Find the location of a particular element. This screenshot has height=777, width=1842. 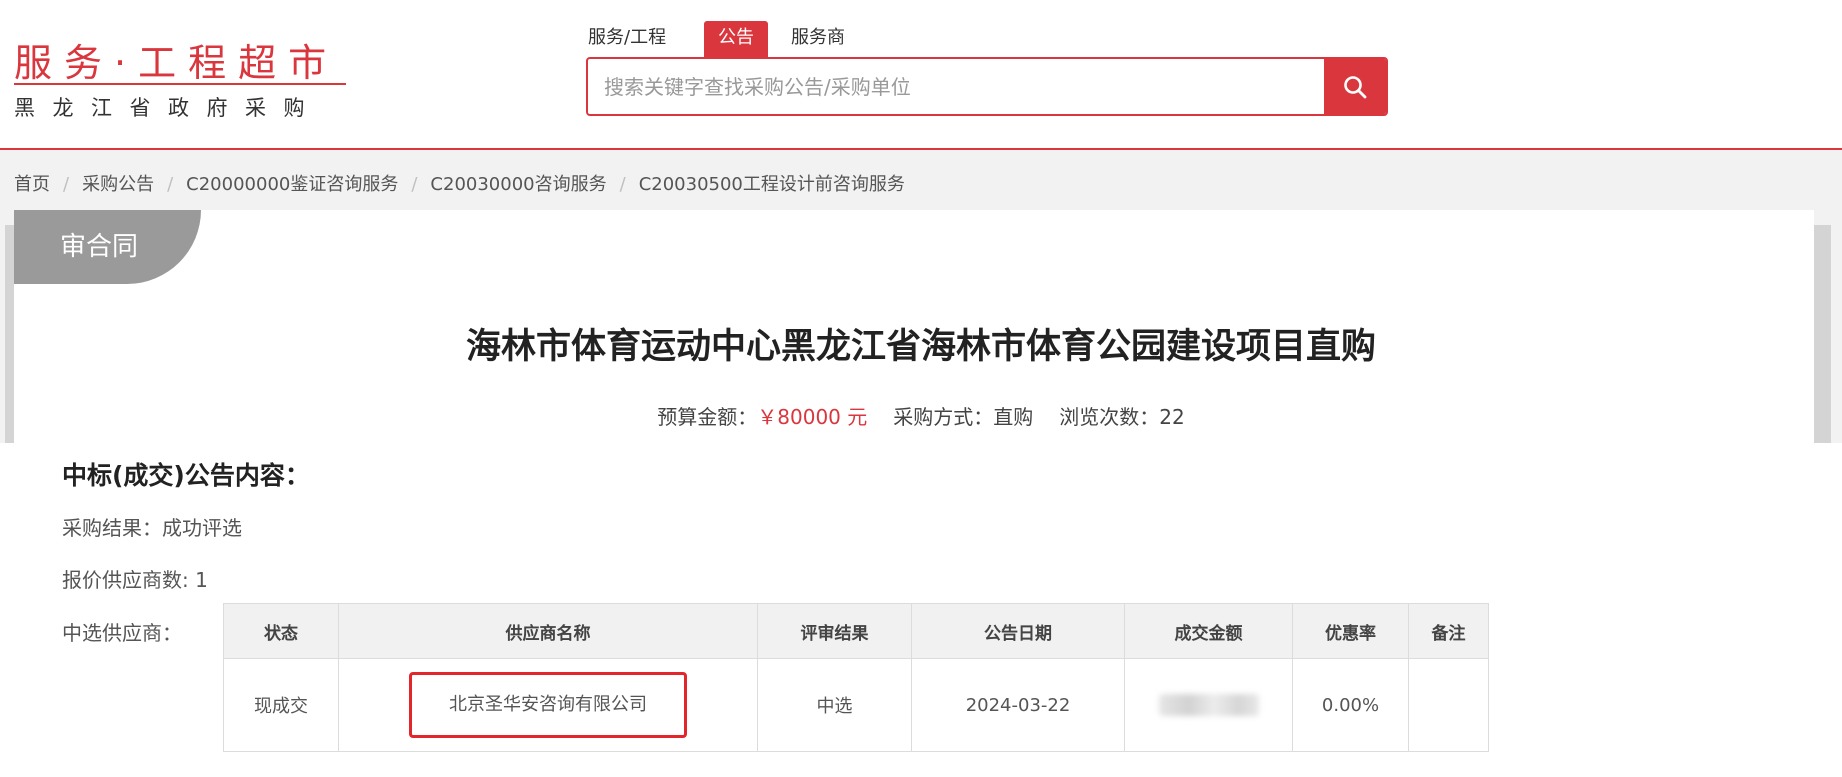

cell-amount is located at coordinates (1208, 705).